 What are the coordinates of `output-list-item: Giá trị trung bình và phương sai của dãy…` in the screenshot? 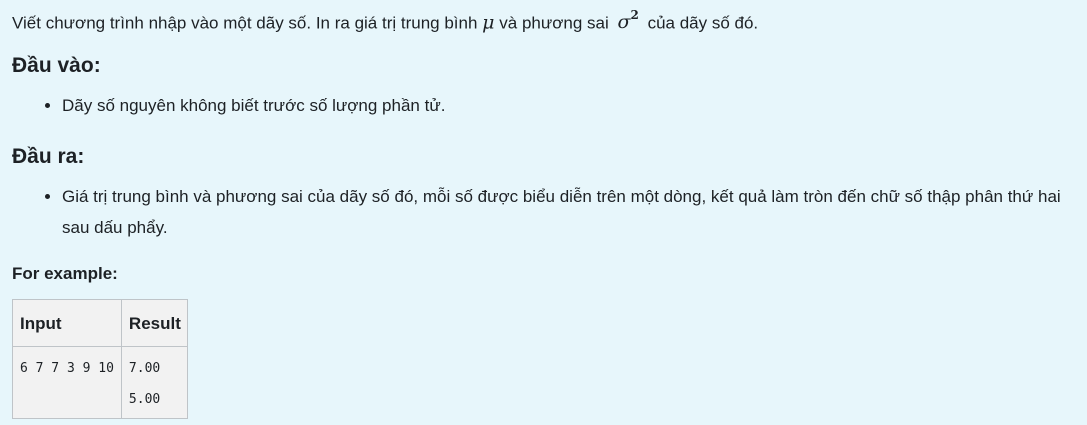 It's located at (572, 212).